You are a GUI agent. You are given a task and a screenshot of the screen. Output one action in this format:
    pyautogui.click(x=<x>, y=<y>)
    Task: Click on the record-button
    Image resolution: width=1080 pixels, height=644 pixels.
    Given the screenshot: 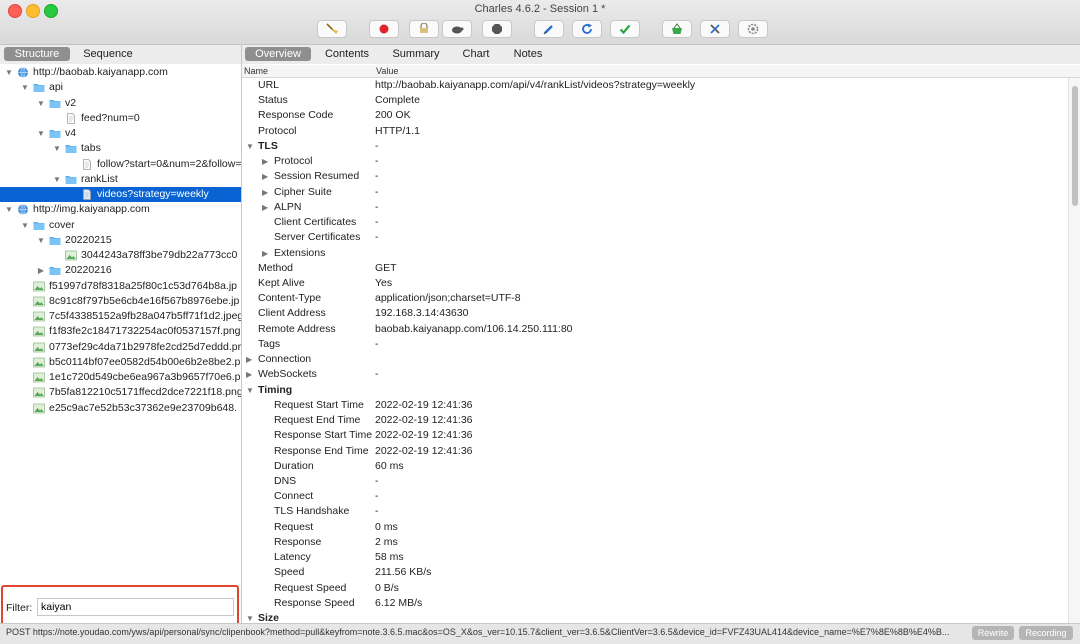 What is the action you would take?
    pyautogui.click(x=384, y=29)
    